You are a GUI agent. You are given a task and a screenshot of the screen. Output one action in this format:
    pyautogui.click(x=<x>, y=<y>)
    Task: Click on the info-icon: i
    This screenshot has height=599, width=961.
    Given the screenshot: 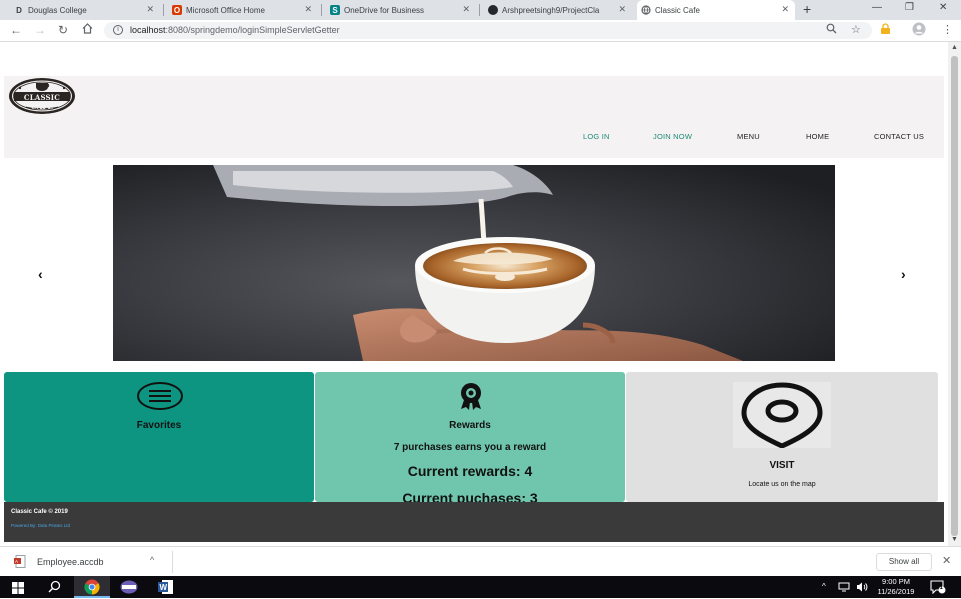 What is the action you would take?
    pyautogui.click(x=118, y=30)
    